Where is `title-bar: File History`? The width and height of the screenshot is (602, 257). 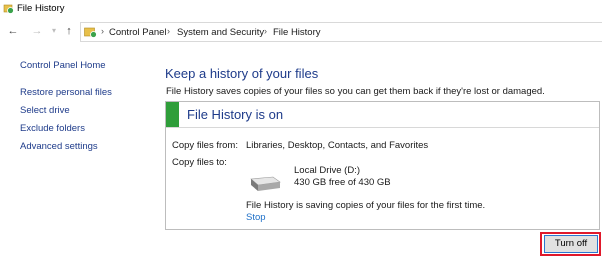
title-bar: File History is located at coordinates (301, 9).